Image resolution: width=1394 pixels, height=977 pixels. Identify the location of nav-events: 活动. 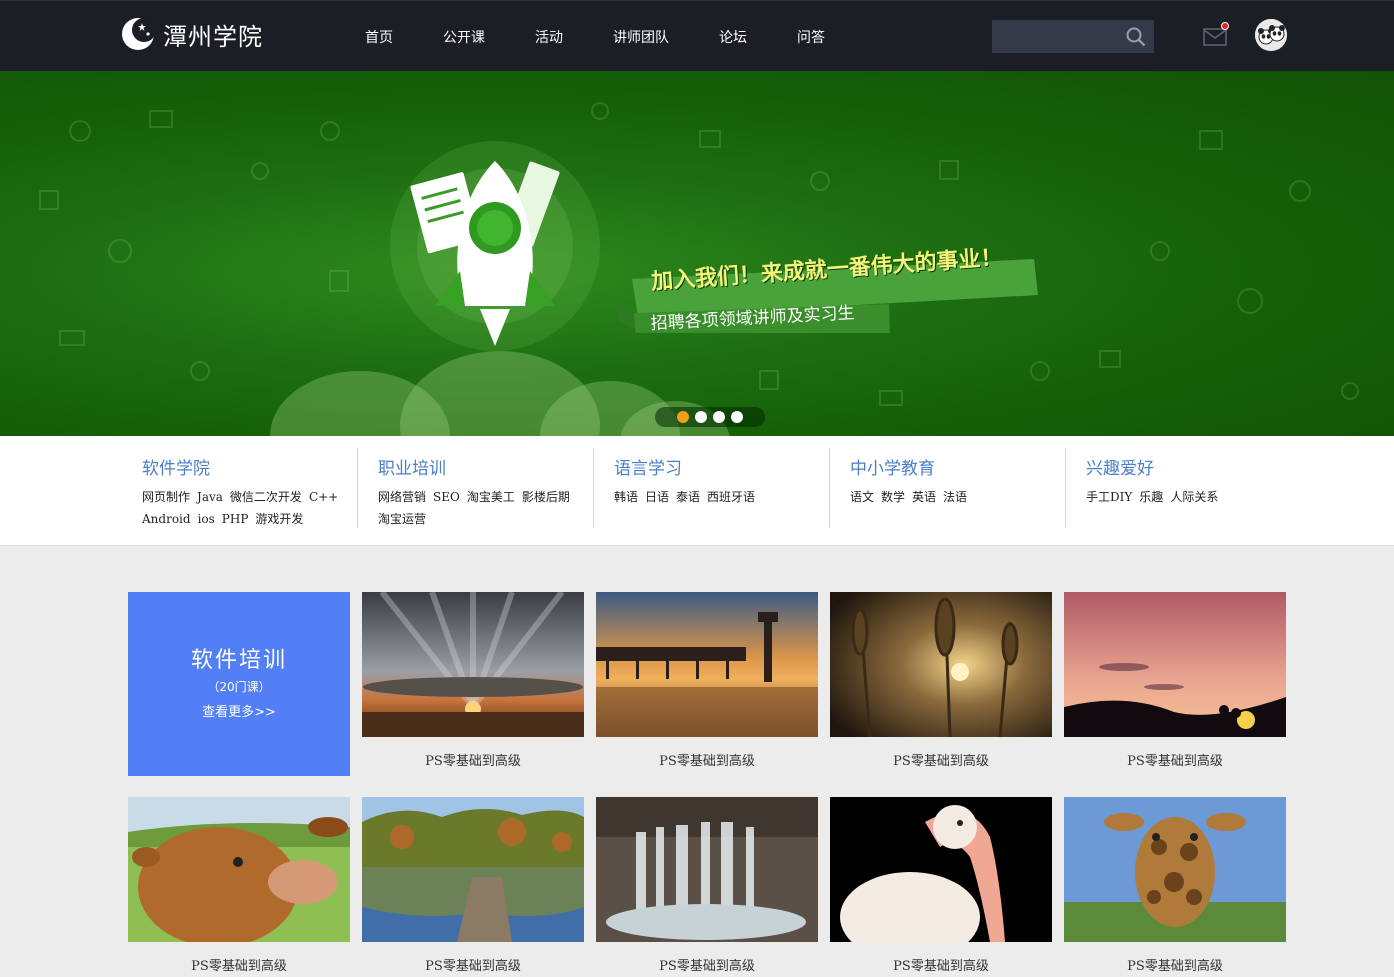
(549, 37).